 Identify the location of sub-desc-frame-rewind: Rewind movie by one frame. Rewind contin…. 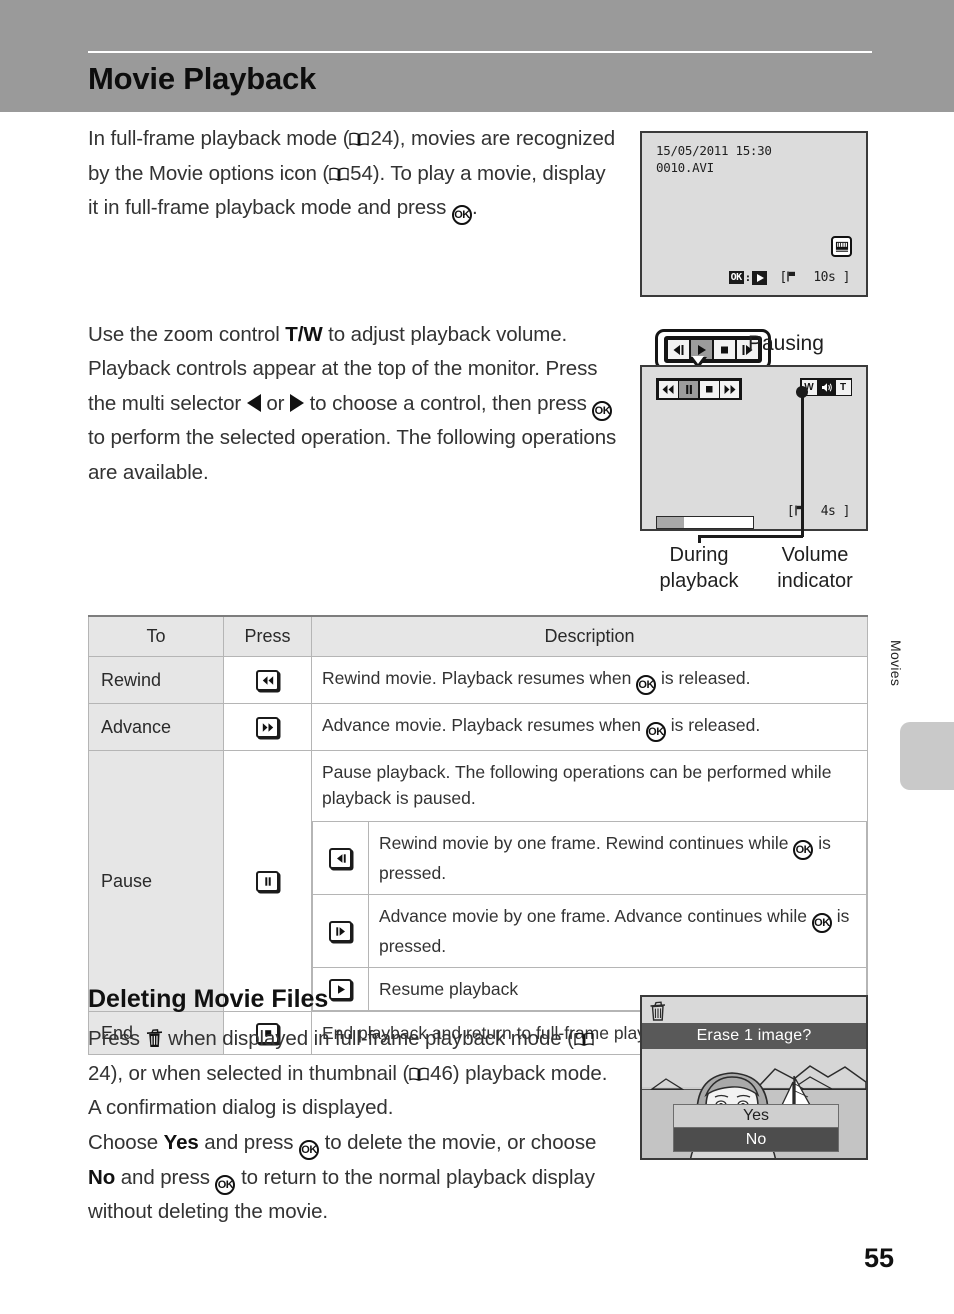
(617, 858).